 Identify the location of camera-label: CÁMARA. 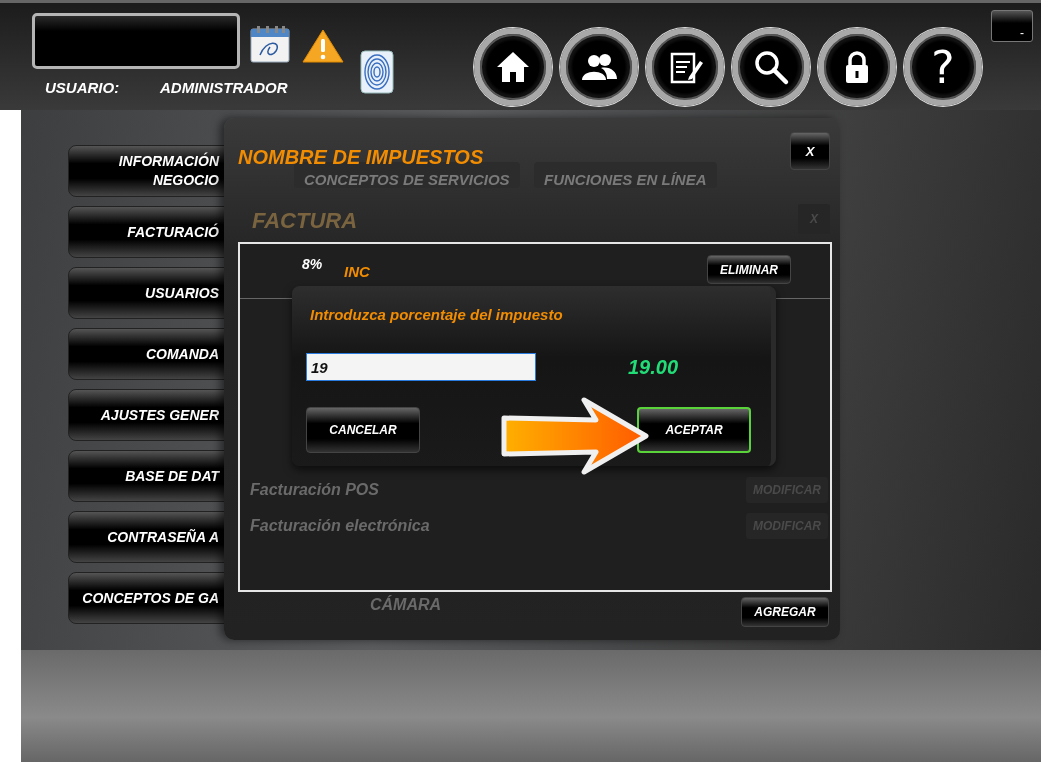
(406, 605).